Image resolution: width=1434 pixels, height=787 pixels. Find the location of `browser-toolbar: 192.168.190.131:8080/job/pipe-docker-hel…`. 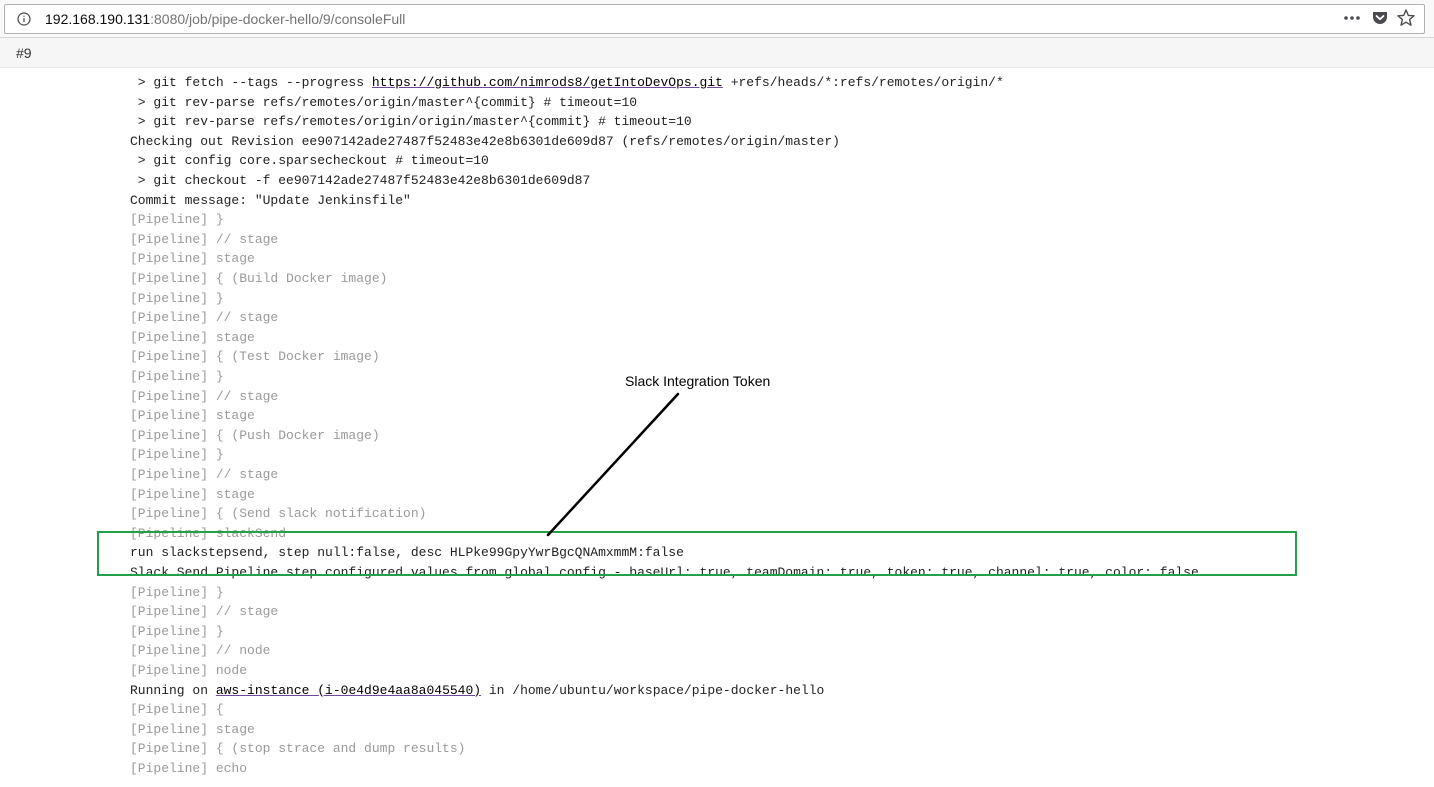

browser-toolbar: 192.168.190.131:8080/job/pipe-docker-hel… is located at coordinates (717, 19).